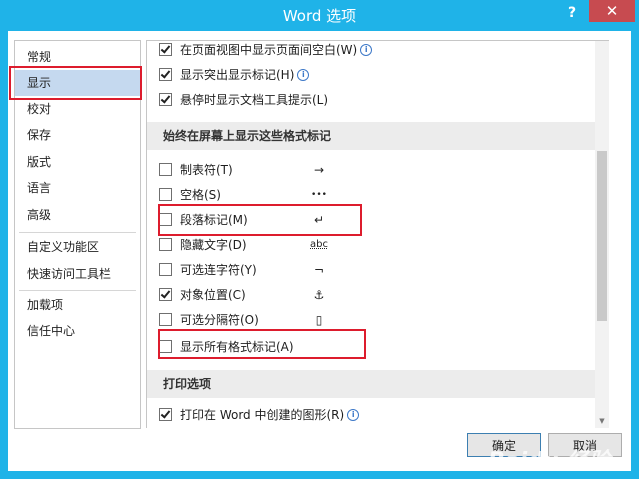 This screenshot has height=479, width=639. What do you see at coordinates (319, 270) in the screenshot?
I see `hyphen-mark-icon: ¬` at bounding box center [319, 270].